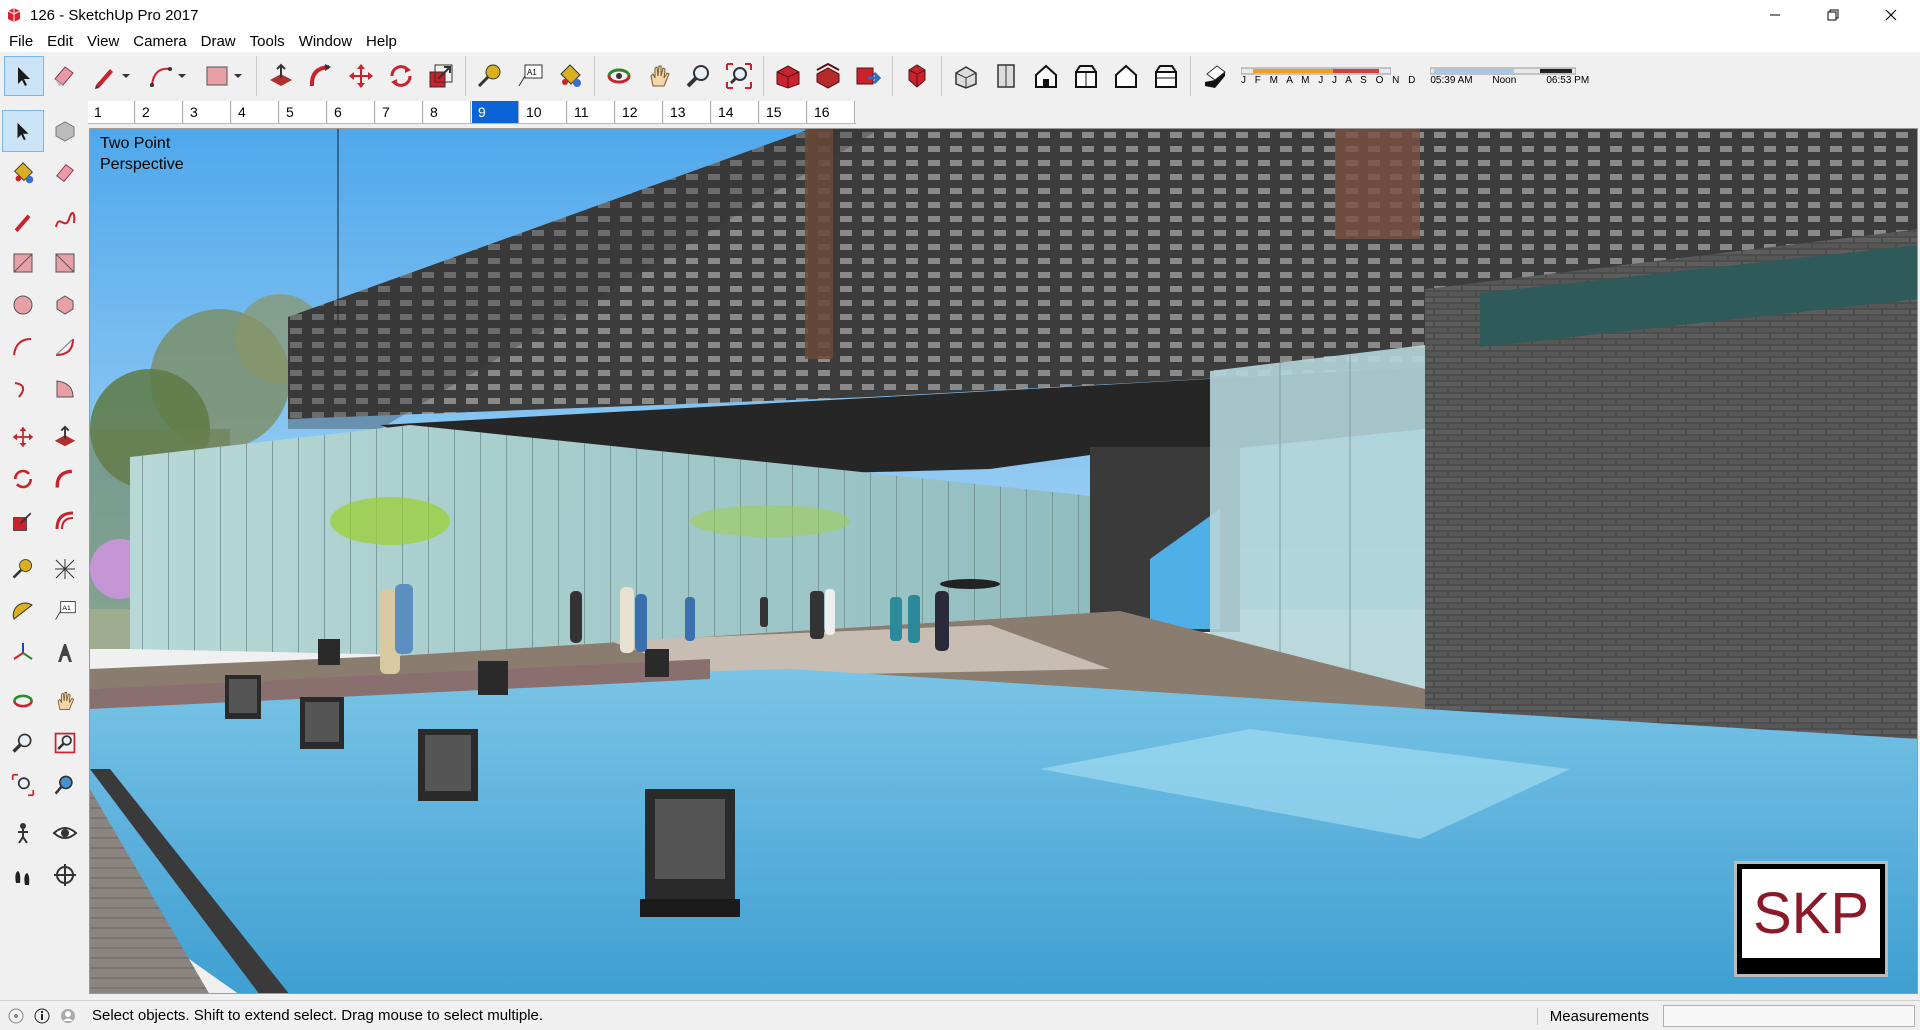 This screenshot has height=1030, width=1920. I want to click on lt-axes-button, so click(23, 653).